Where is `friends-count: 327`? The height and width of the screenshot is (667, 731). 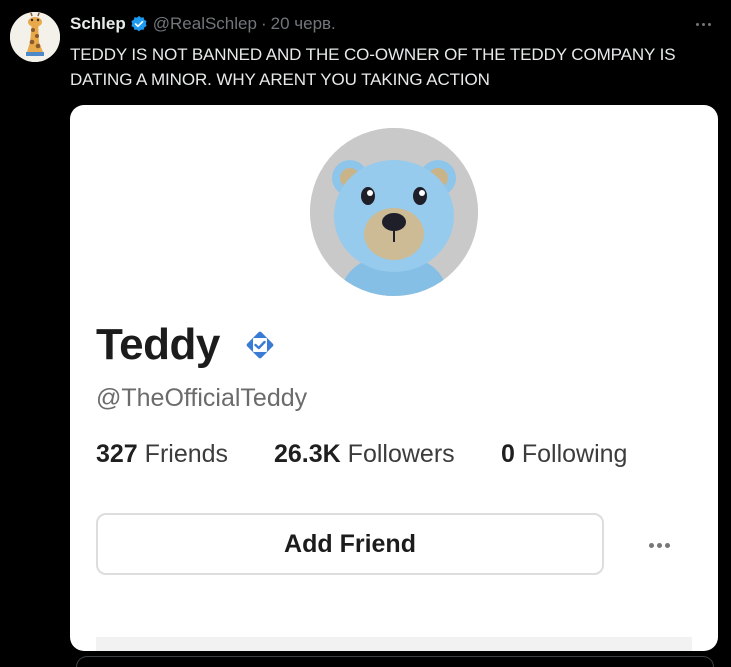
friends-count: 327 is located at coordinates (117, 454).